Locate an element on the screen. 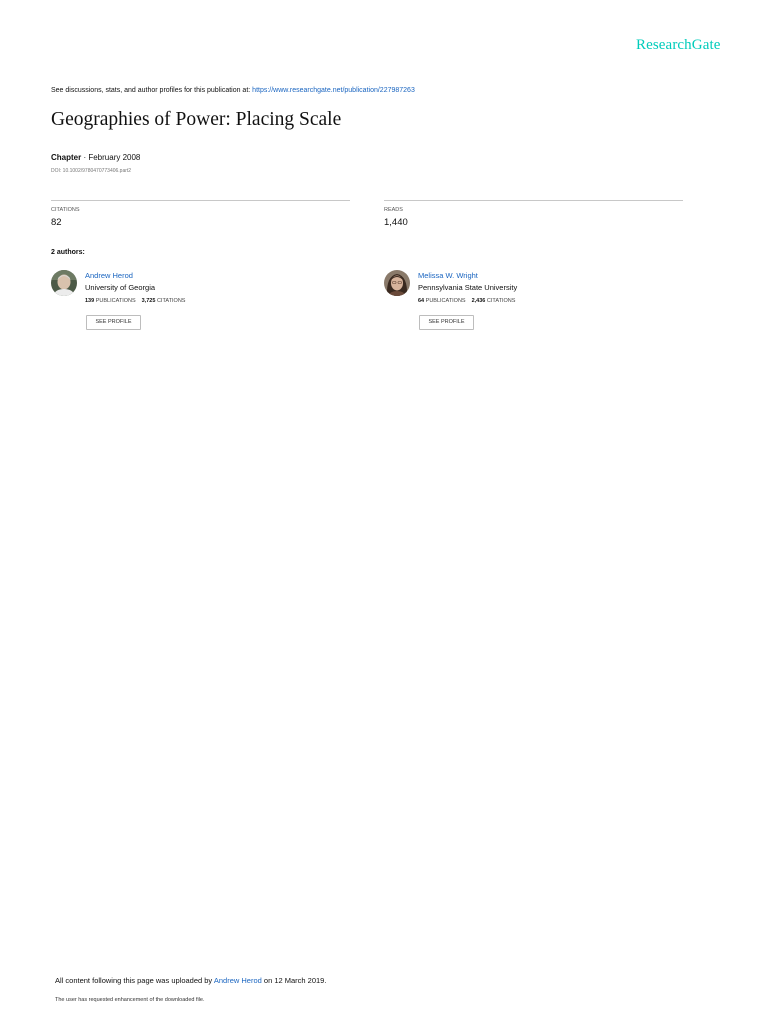 The image size is (768, 1024). authors-heading: 2 authors: is located at coordinates (68, 252).